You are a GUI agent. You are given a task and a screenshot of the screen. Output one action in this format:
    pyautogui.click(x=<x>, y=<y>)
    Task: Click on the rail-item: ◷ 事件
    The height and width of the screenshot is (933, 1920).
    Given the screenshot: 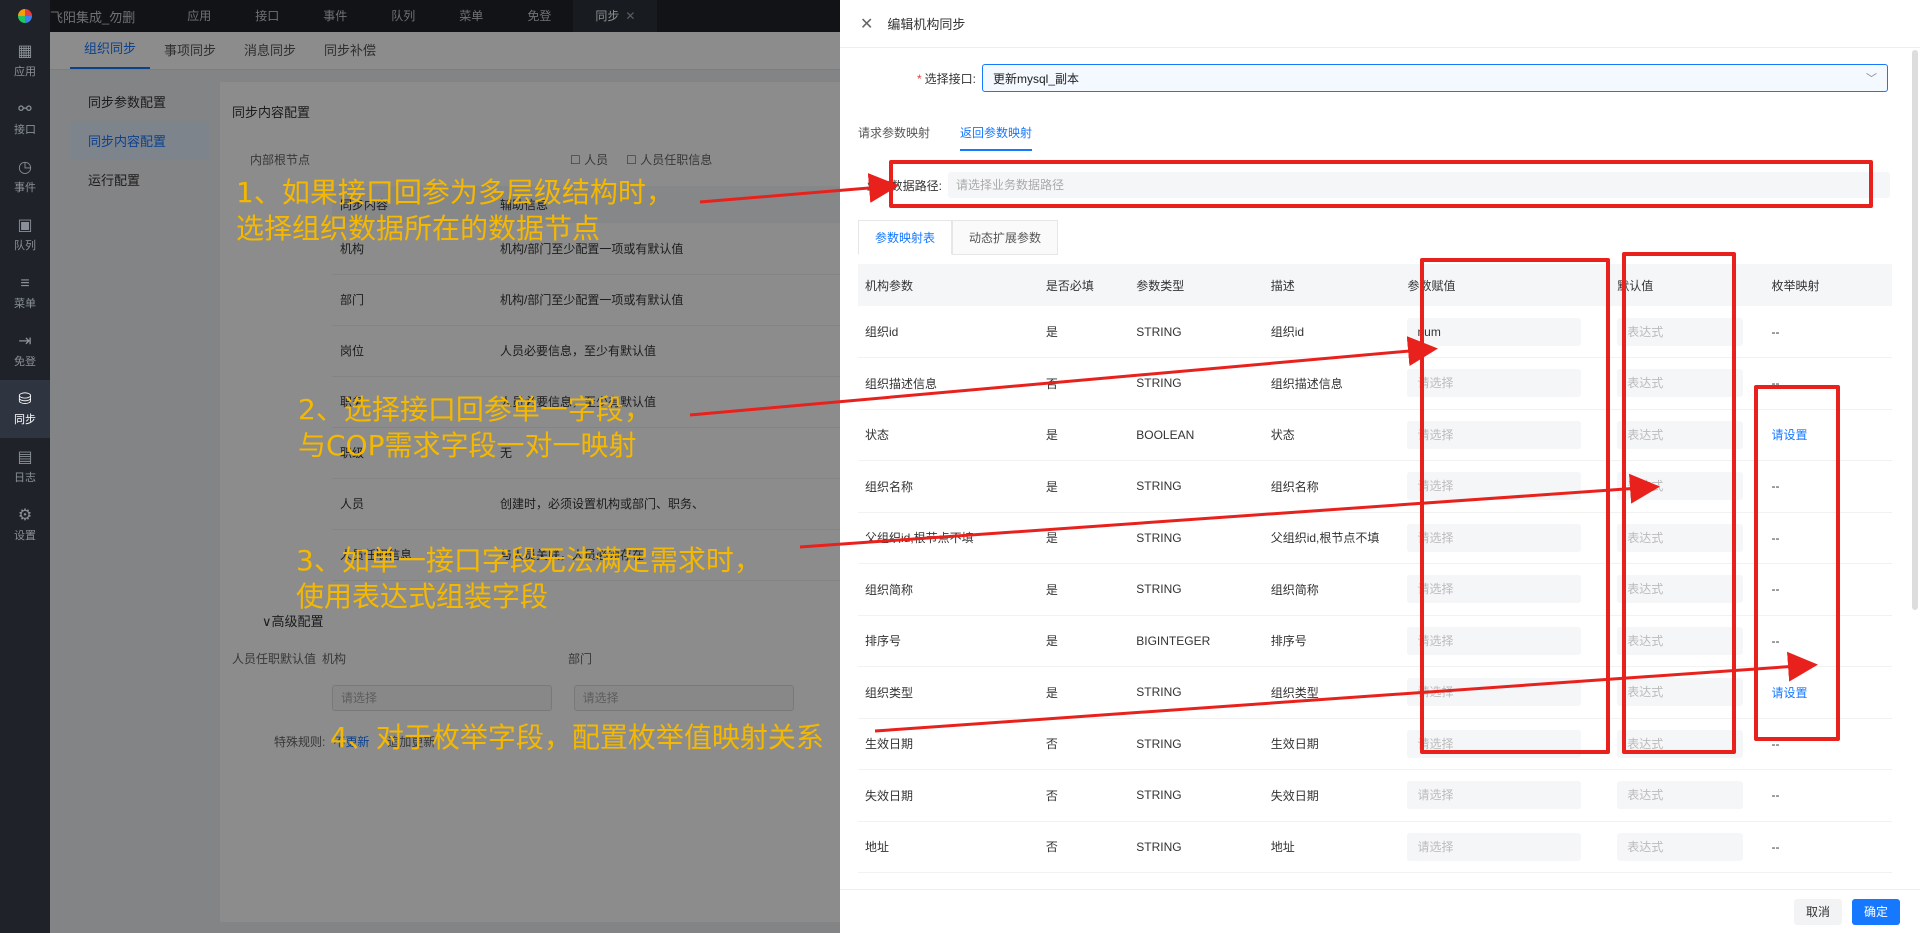 What is the action you would take?
    pyautogui.click(x=25, y=177)
    